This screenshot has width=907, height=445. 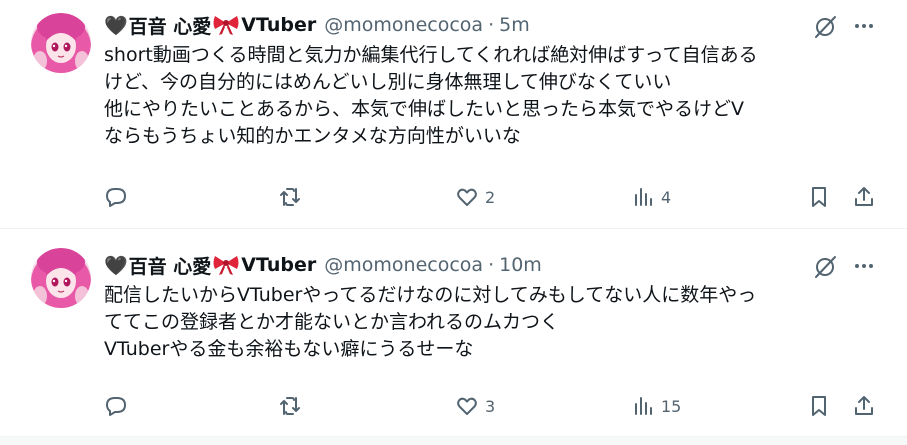 I want to click on like-count: 2, so click(x=490, y=197).